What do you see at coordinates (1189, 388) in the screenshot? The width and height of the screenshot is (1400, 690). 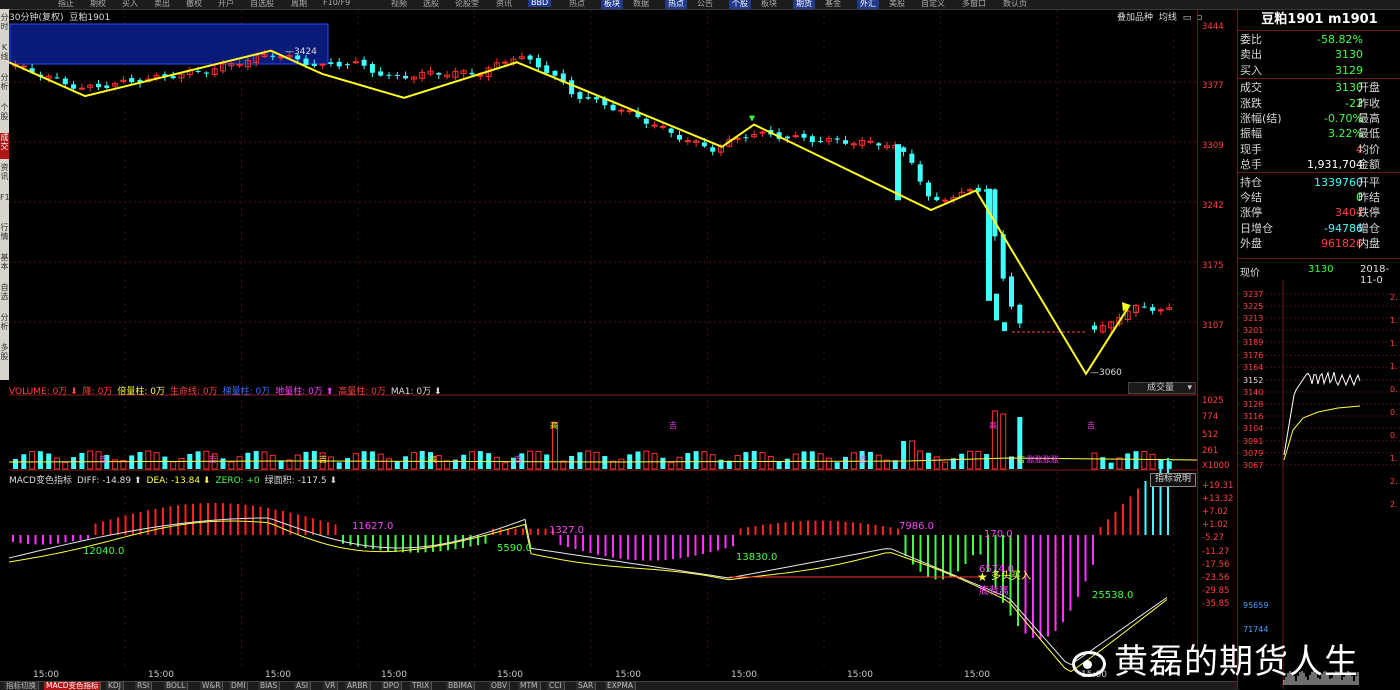 I see `chevron-down-icon: ▾` at bounding box center [1189, 388].